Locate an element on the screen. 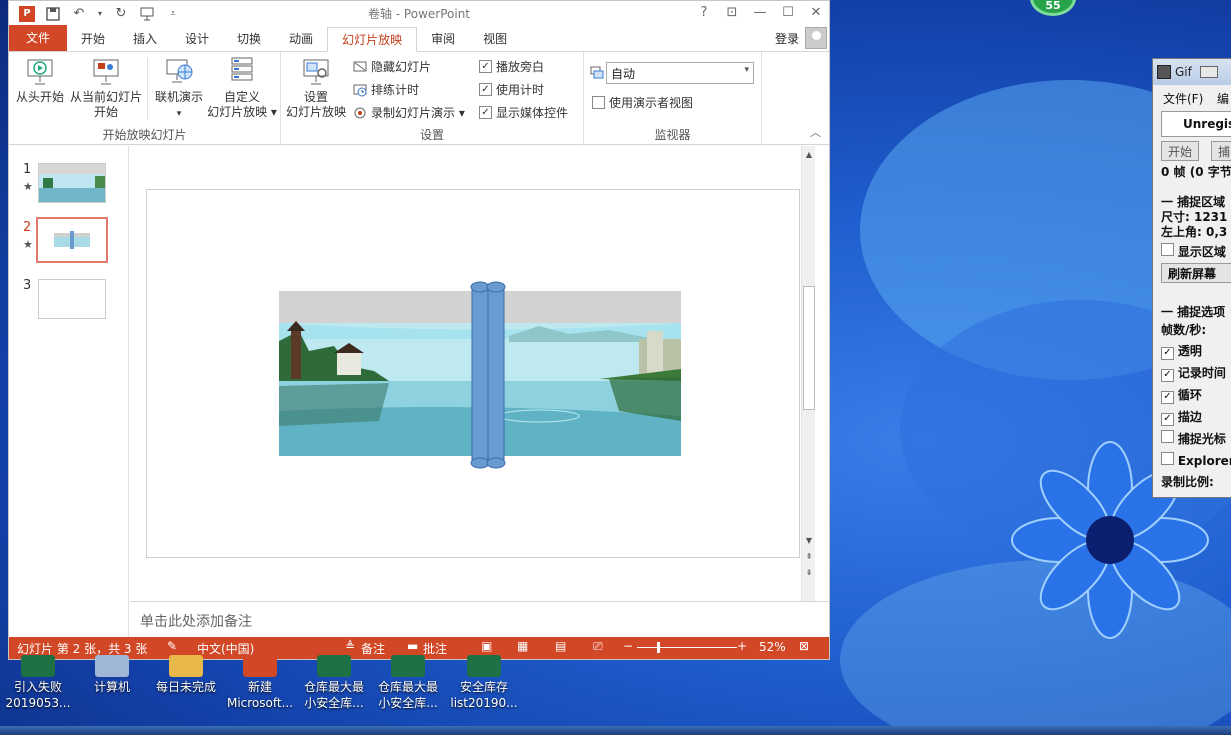 The image size is (1231, 735). gif-opt-record-time: ✓ 记录时间 is located at coordinates (1193, 373).